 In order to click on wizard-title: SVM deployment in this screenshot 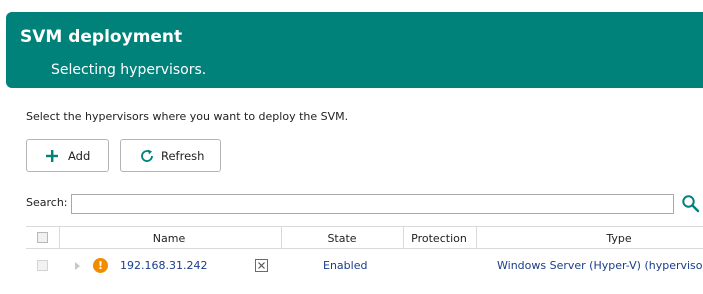, I will do `click(101, 37)`.